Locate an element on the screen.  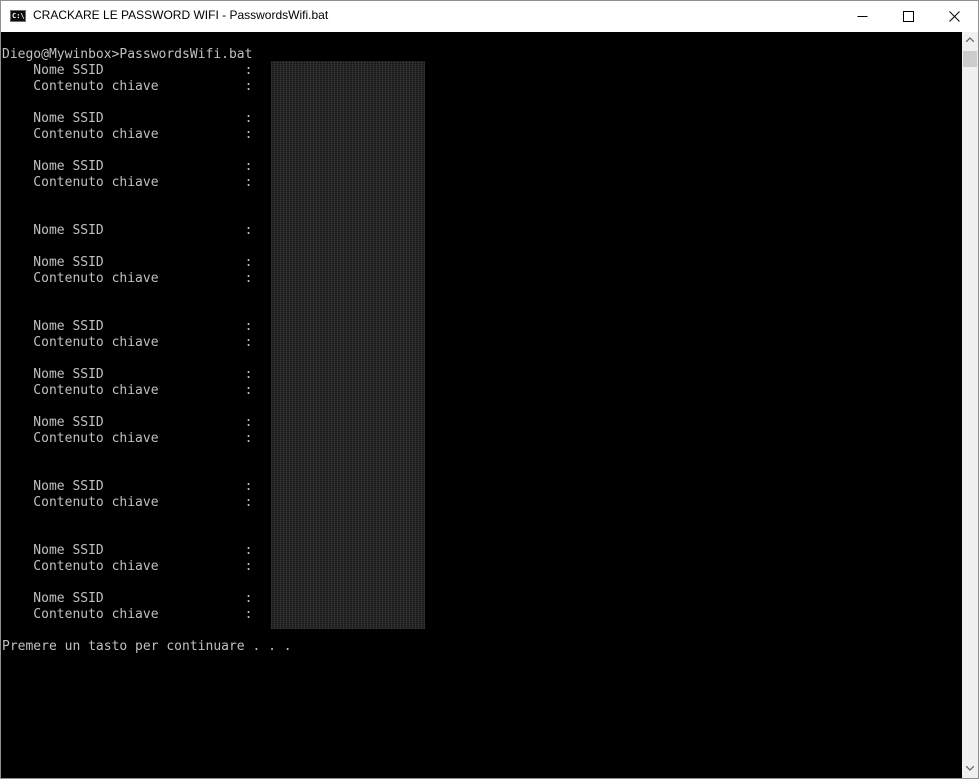
scroll-up-icon is located at coordinates (970, 39).